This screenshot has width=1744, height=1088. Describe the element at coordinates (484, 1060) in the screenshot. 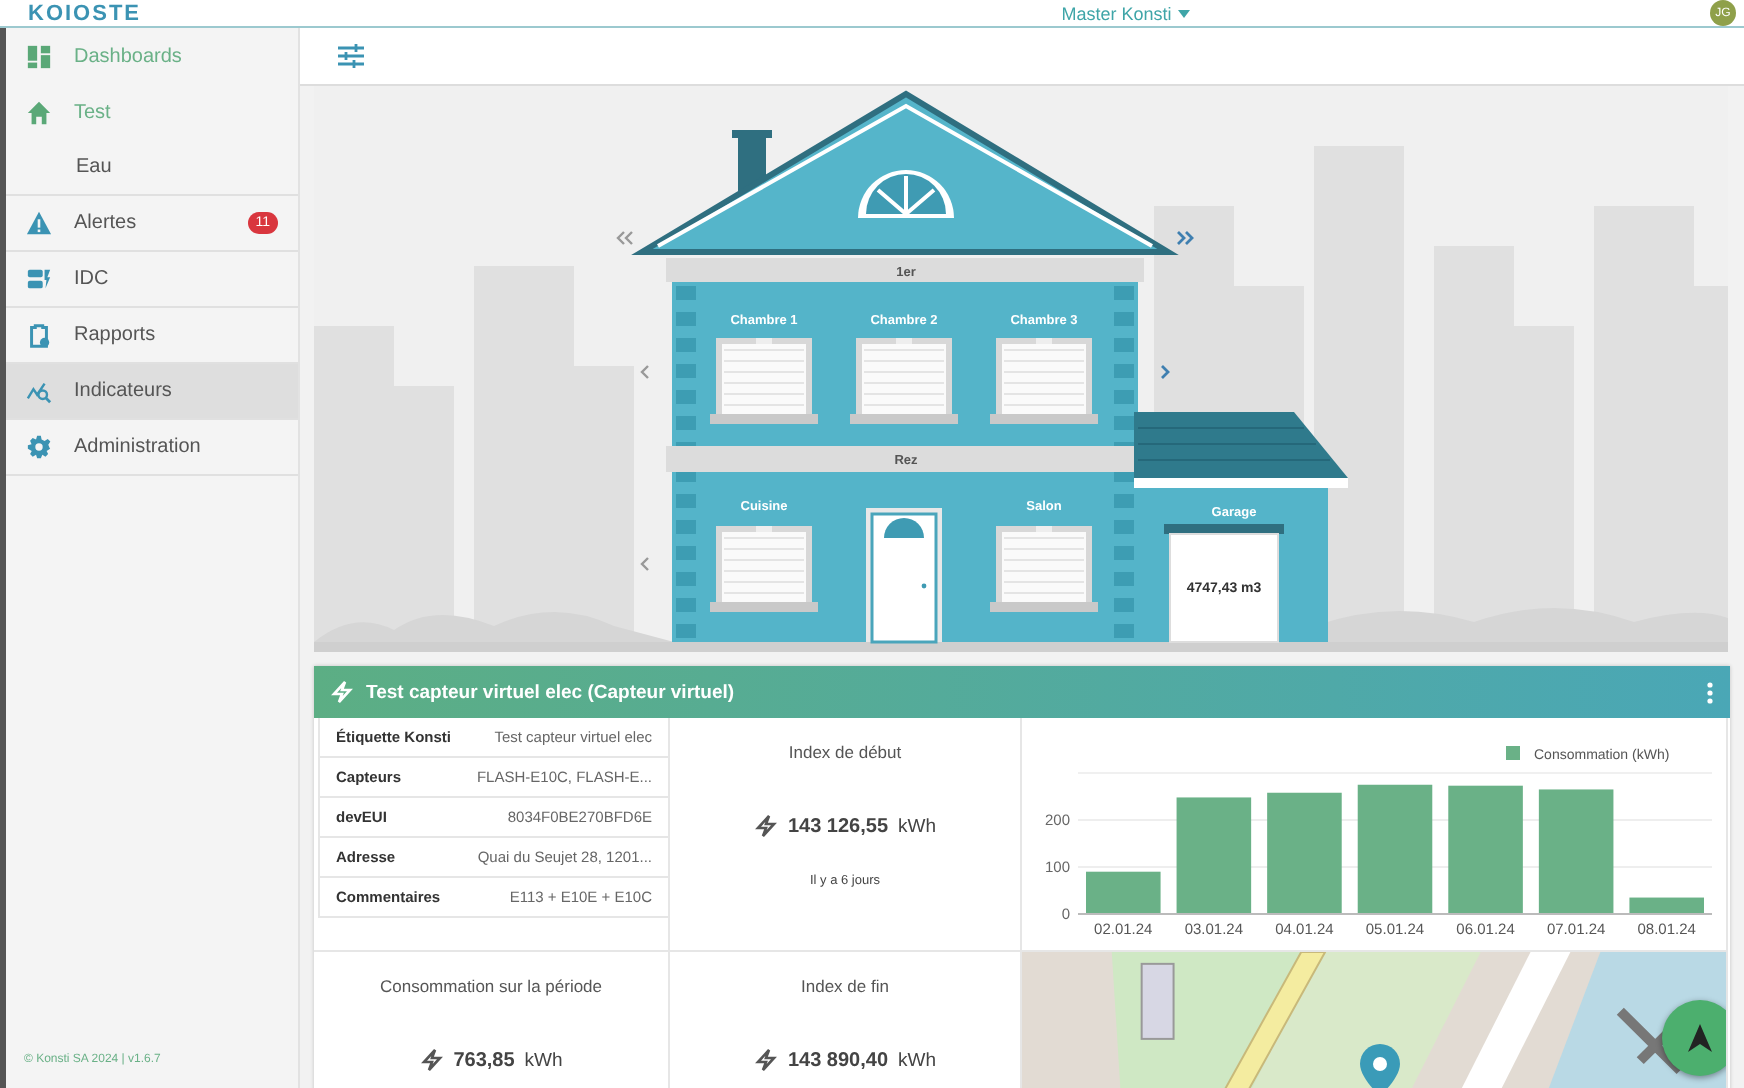

I see `meter-value: 763,85` at that location.